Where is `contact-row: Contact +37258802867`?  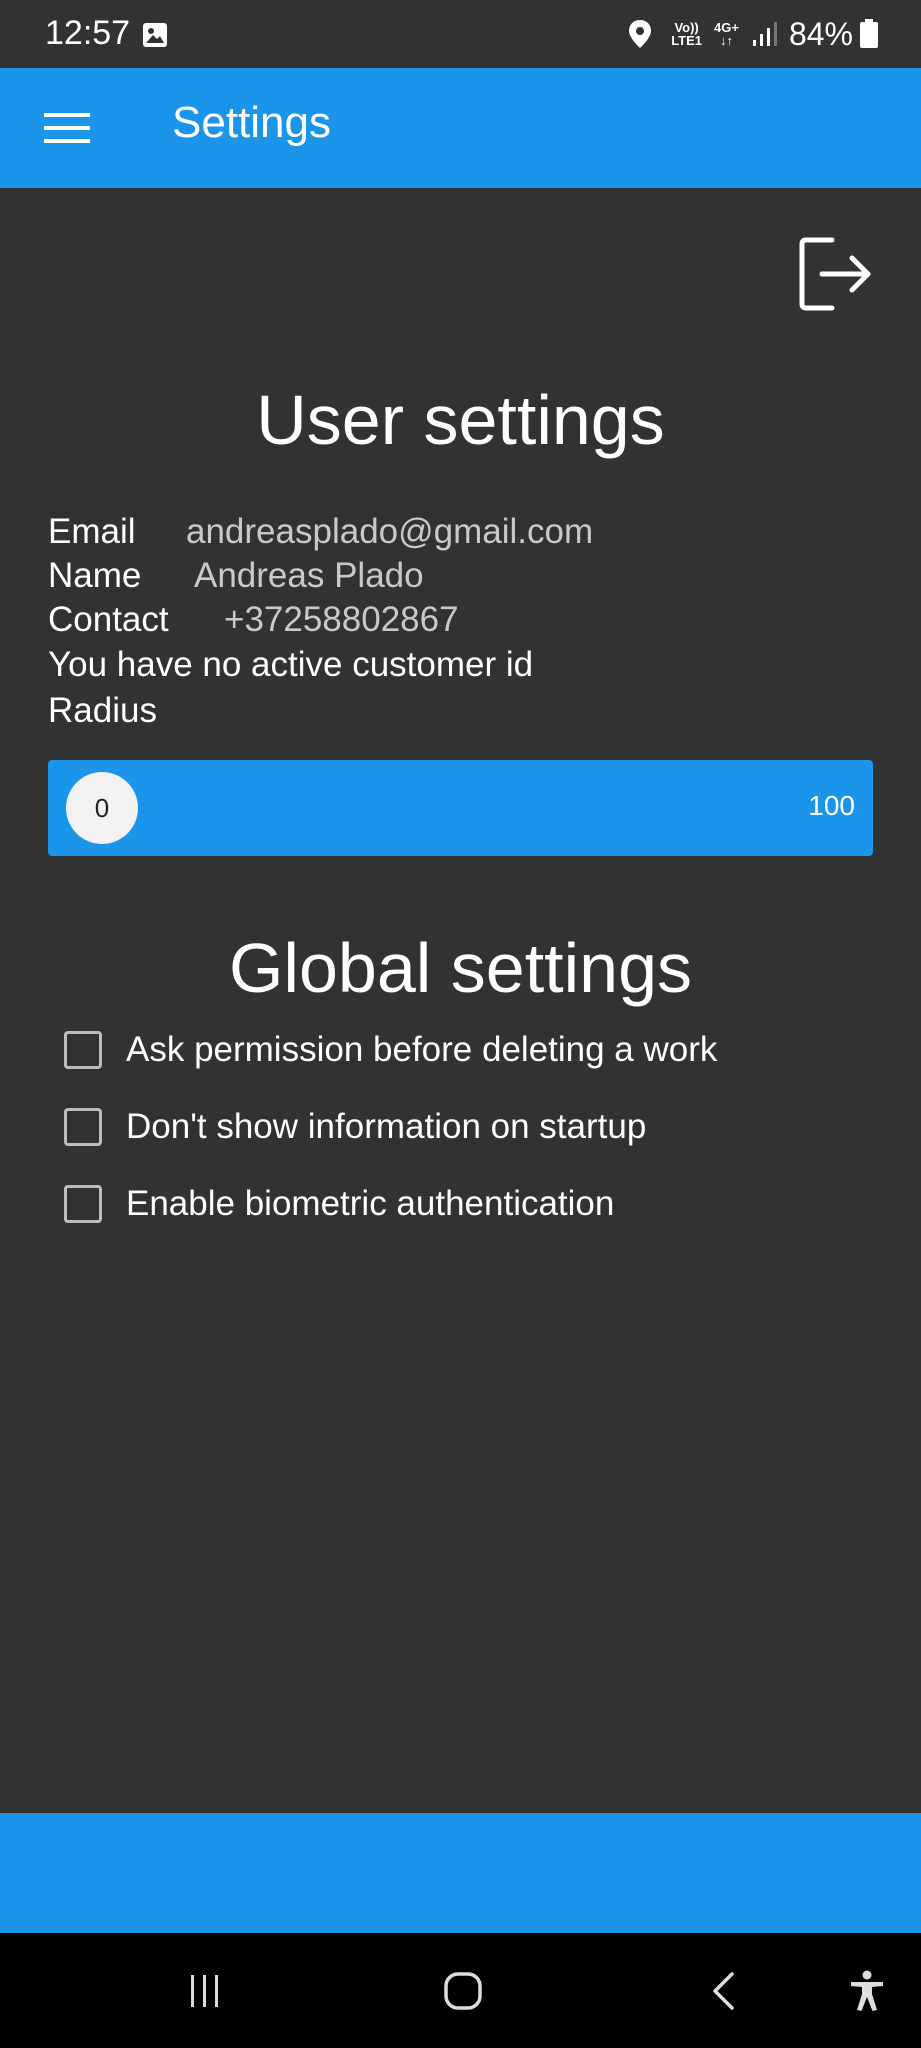 contact-row: Contact +37258802867 is located at coordinates (253, 620).